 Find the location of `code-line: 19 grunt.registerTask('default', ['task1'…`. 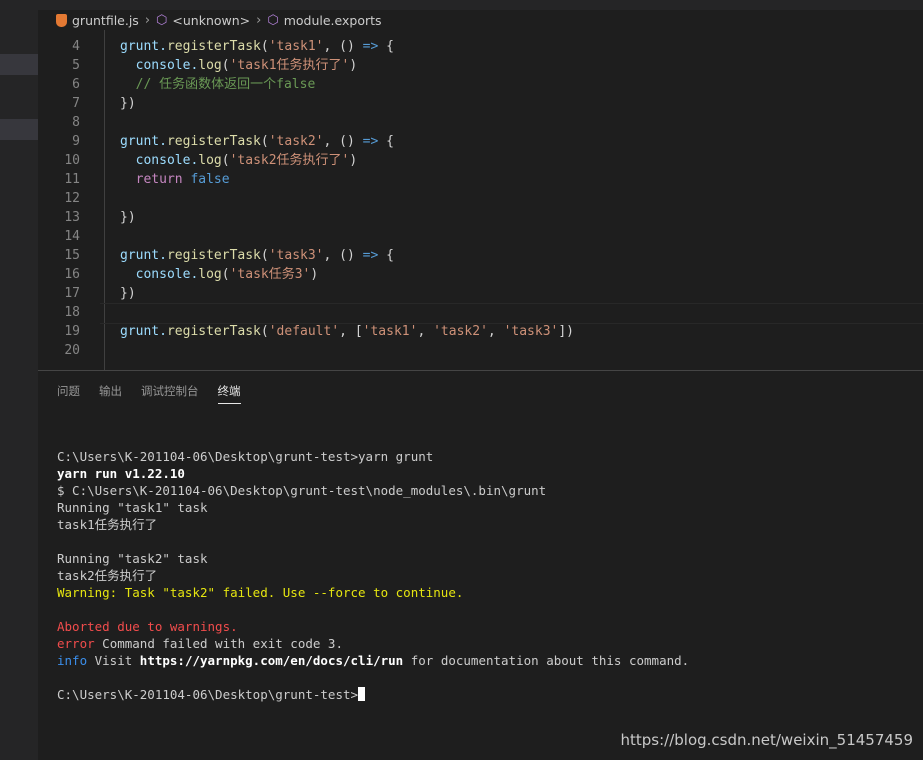

code-line: 19 grunt.registerTask('default', ['task1'… is located at coordinates (480, 331).